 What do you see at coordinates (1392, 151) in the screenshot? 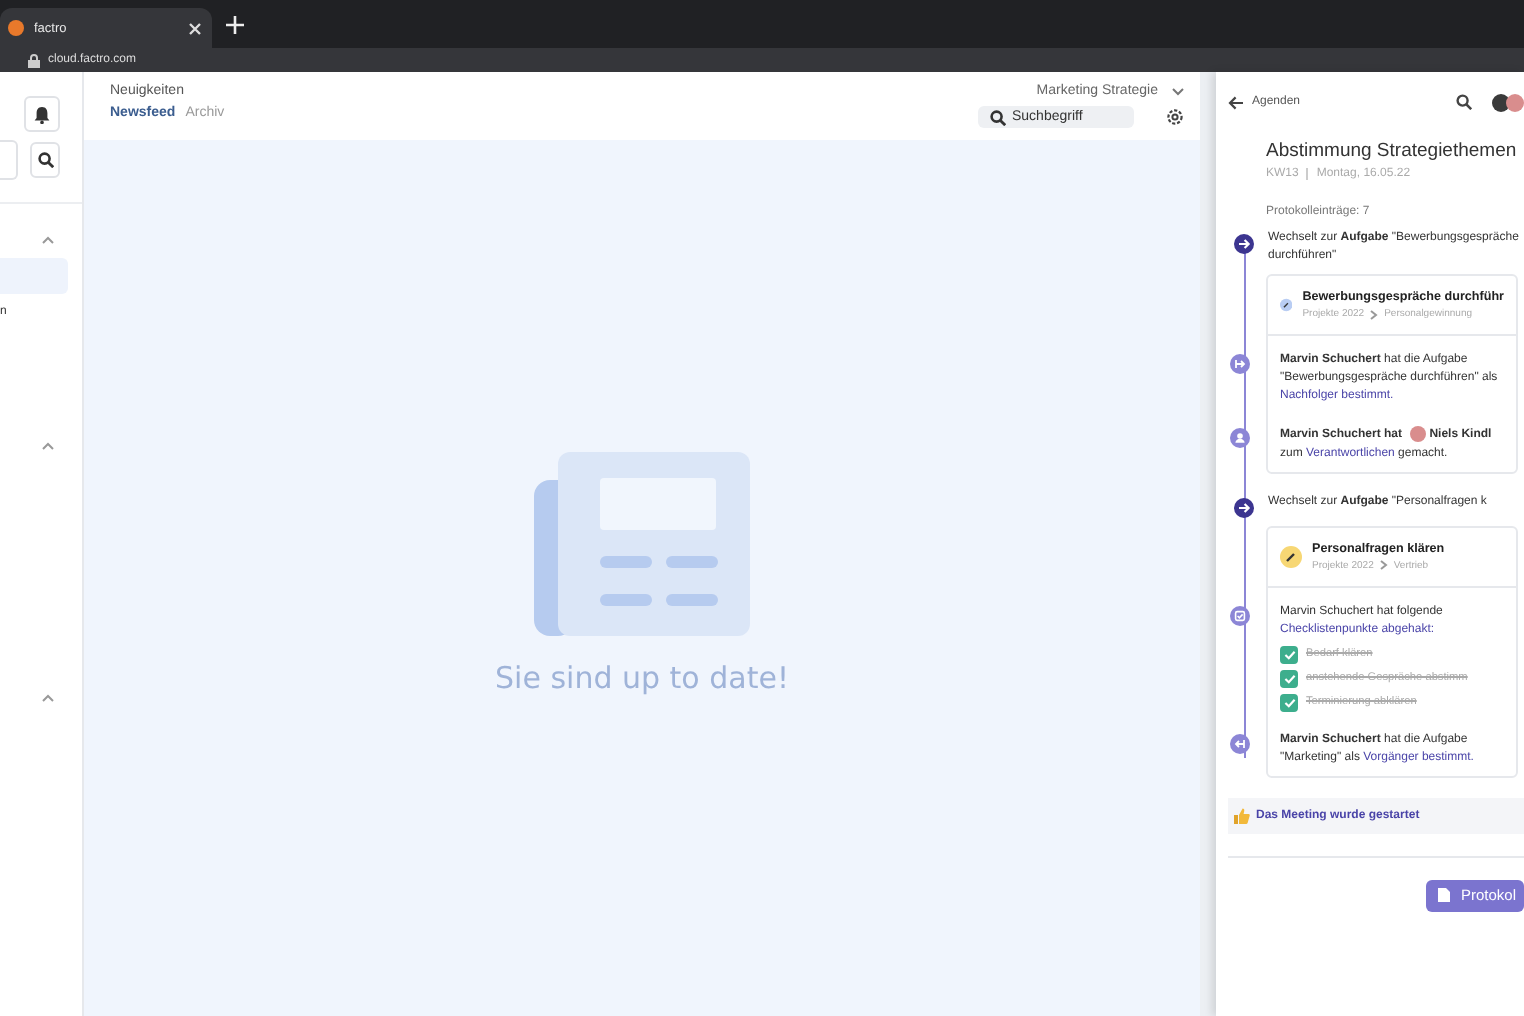
I see `meeting-title: Abstimmung Strategiethemen` at bounding box center [1392, 151].